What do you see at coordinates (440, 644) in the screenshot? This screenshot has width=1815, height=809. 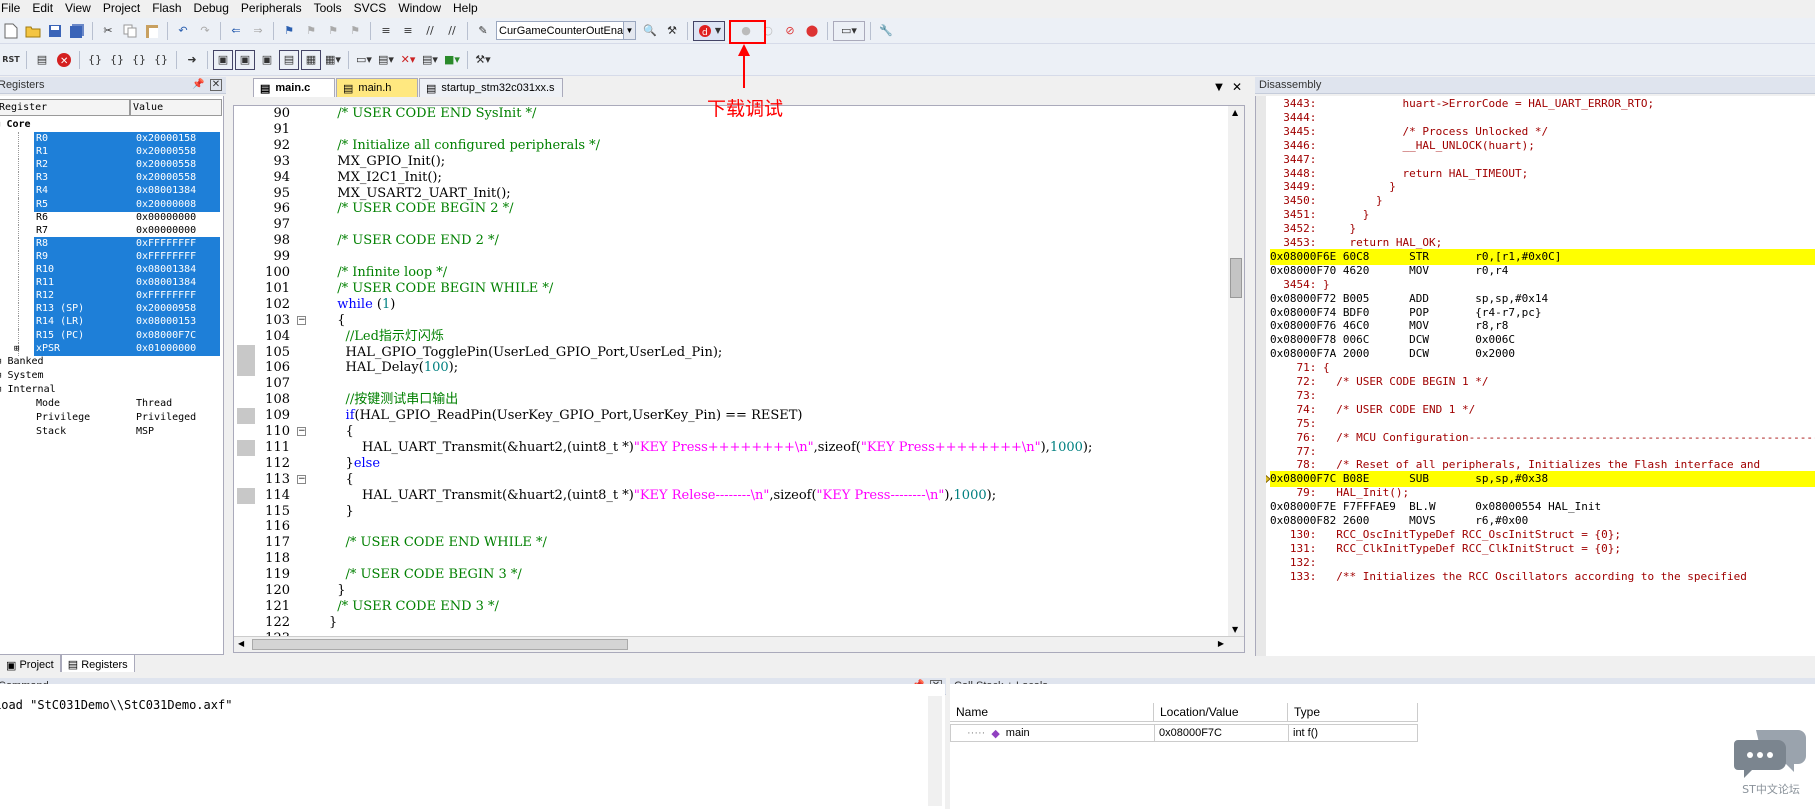 I see `hscrollbar-thumb` at bounding box center [440, 644].